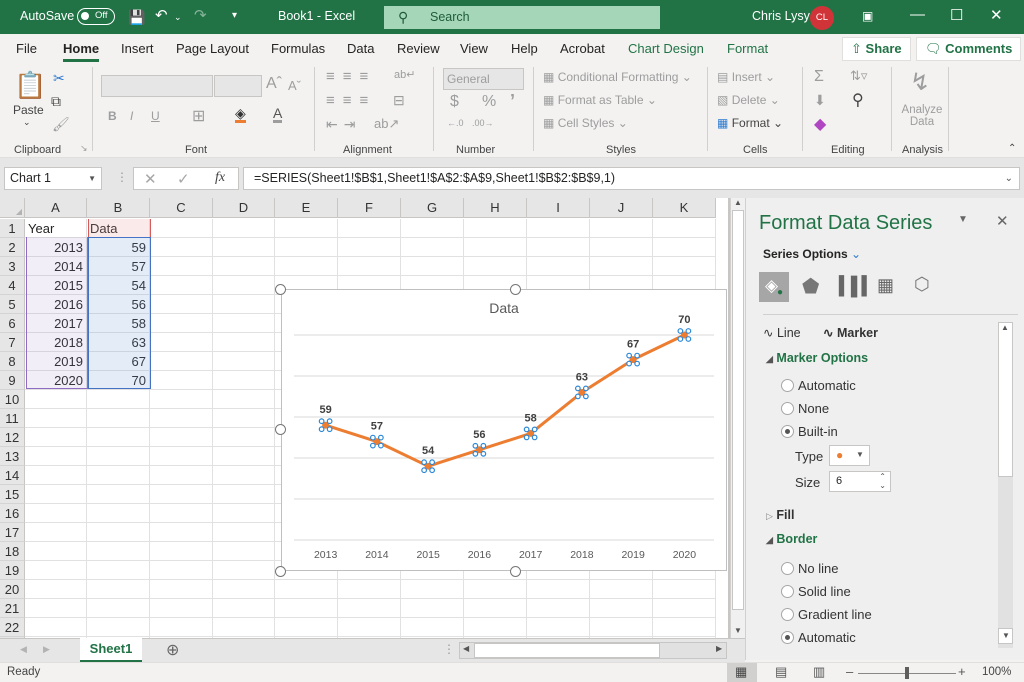  Describe the element at coordinates (181, 361) in the screenshot. I see `cell-c8` at that location.